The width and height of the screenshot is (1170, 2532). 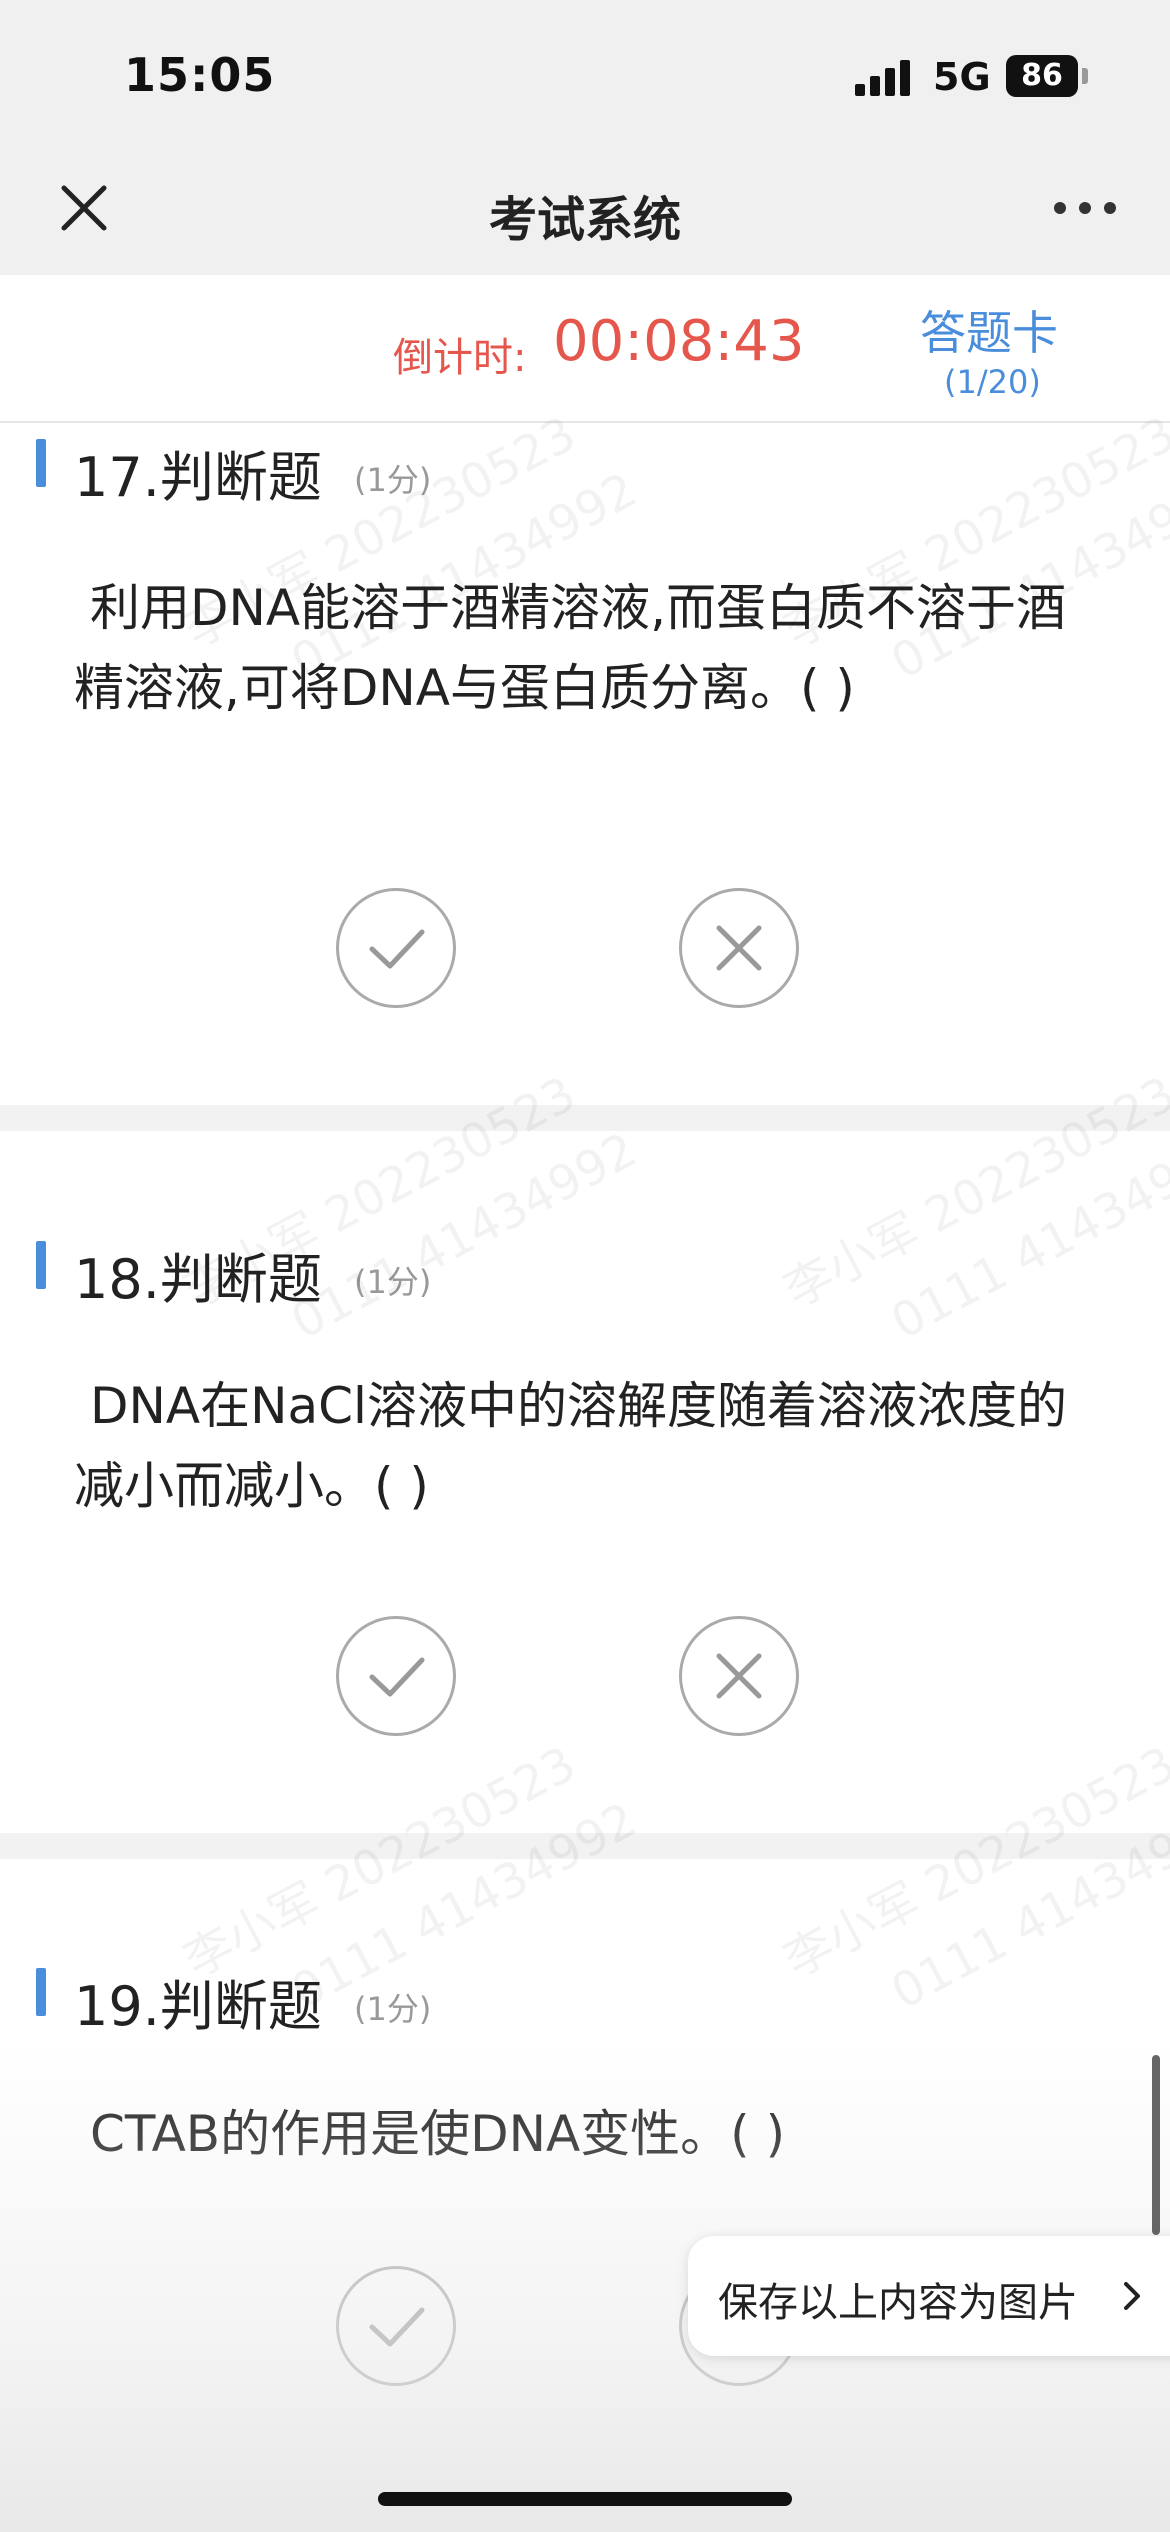 I want to click on more-icon, so click(x=1085, y=208).